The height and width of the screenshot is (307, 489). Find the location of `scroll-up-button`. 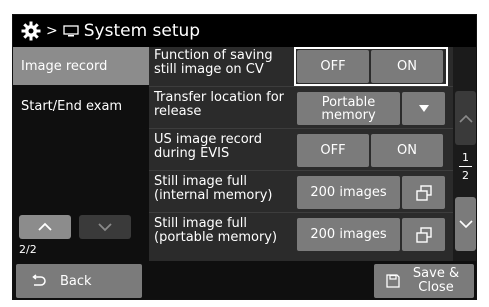

scroll-up-button is located at coordinates (465, 118).